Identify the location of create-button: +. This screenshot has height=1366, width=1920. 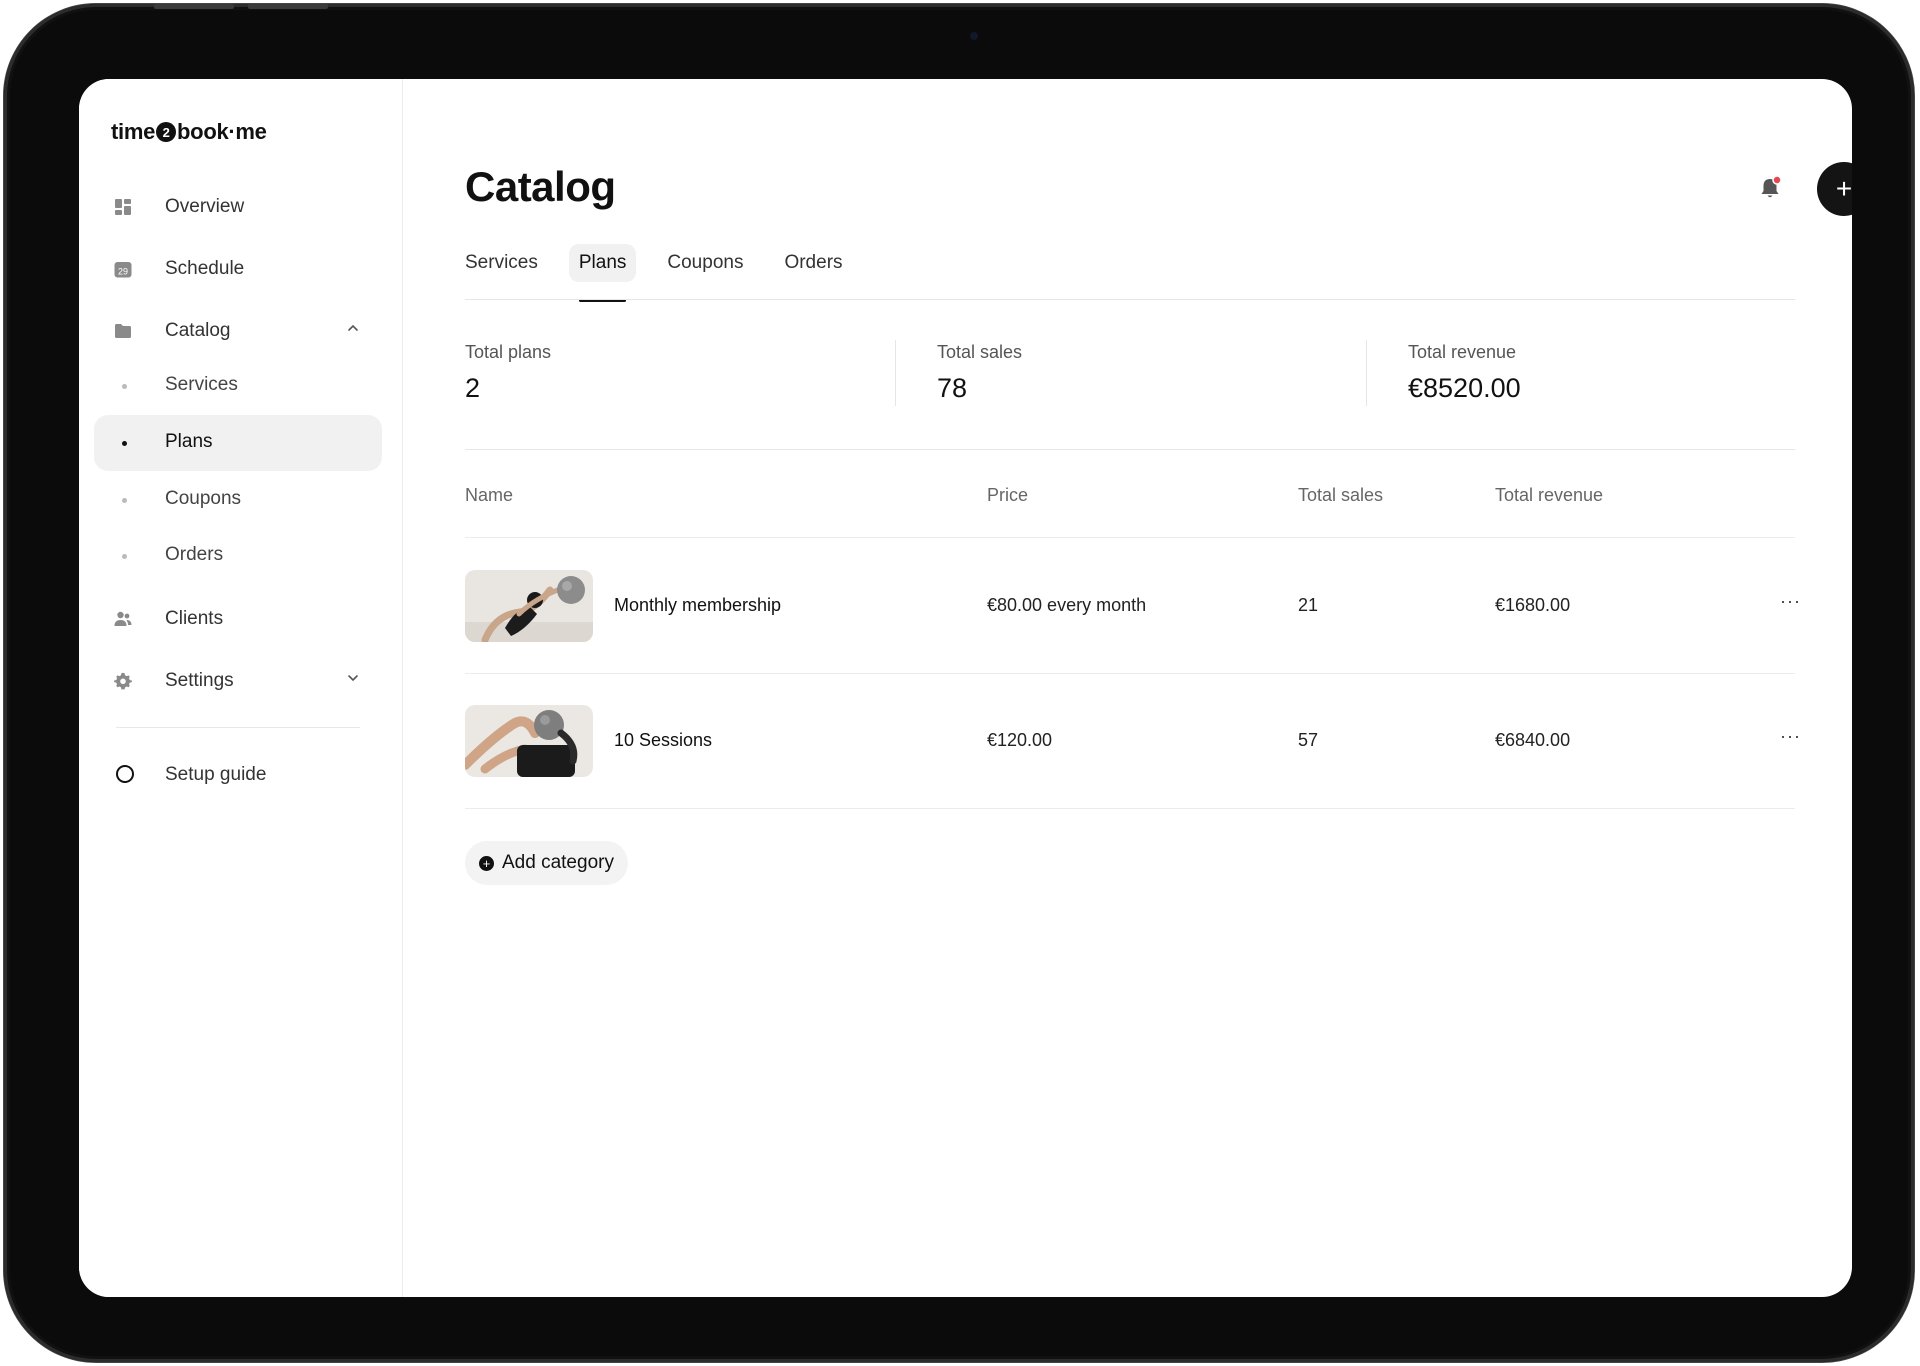
(1834, 189).